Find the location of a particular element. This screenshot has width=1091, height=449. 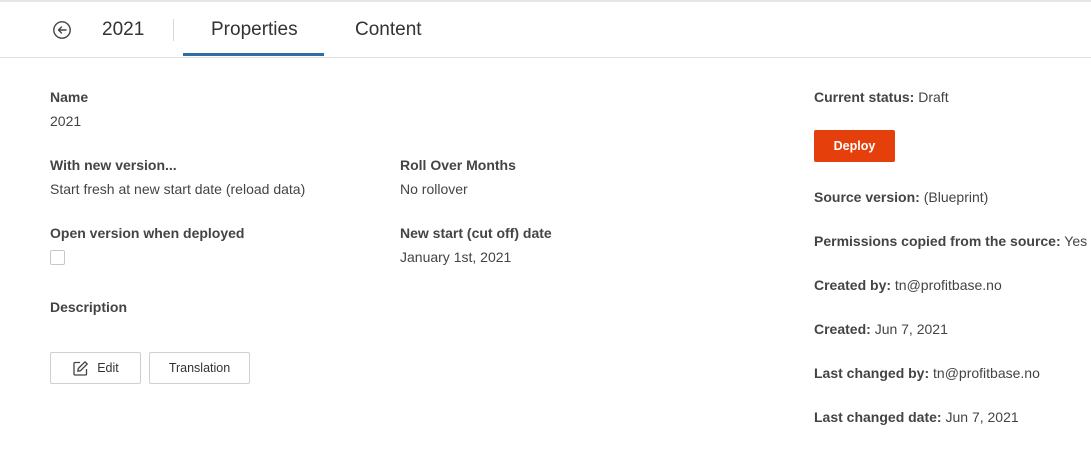

source-version-value: (Blueprint) is located at coordinates (956, 197).